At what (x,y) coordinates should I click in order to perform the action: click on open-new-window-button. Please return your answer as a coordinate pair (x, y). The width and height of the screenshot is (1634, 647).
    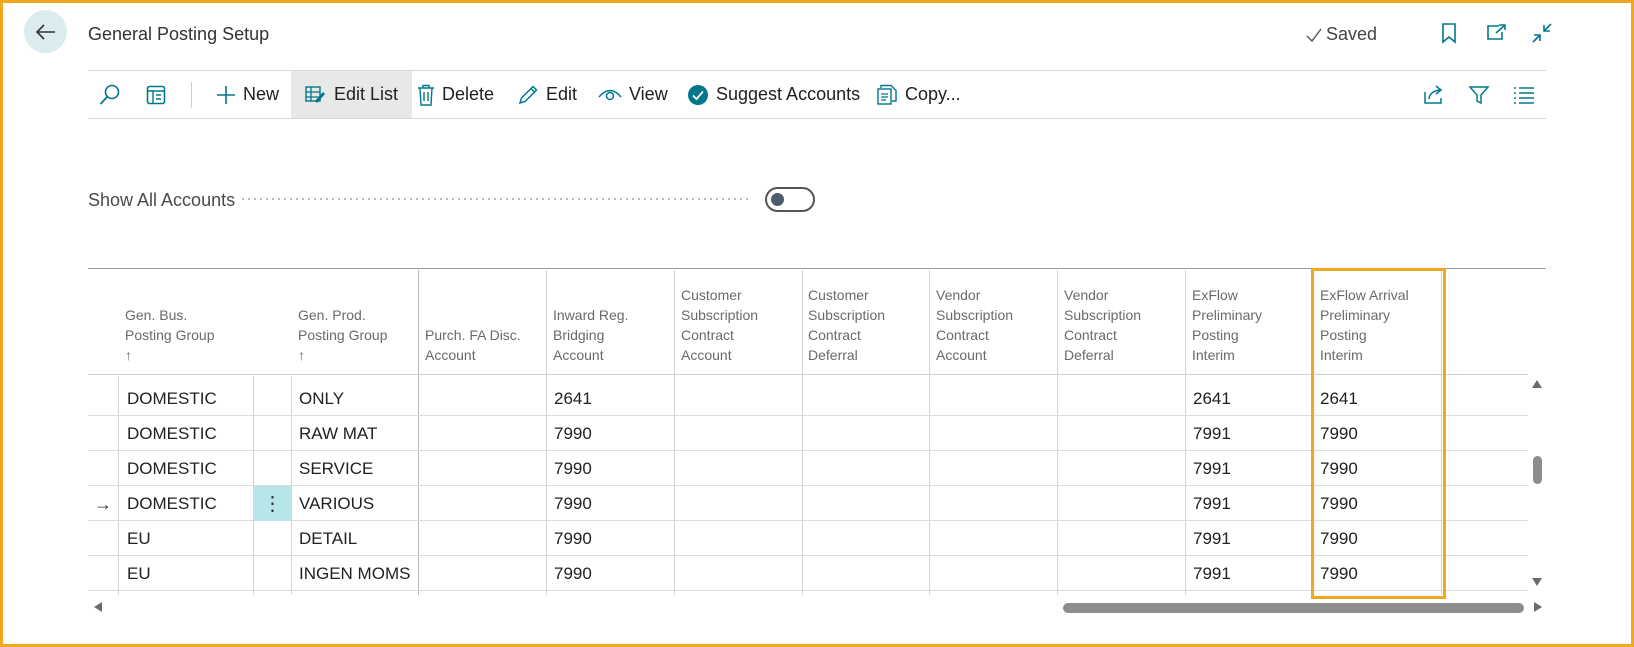
    Looking at the image, I should click on (1496, 33).